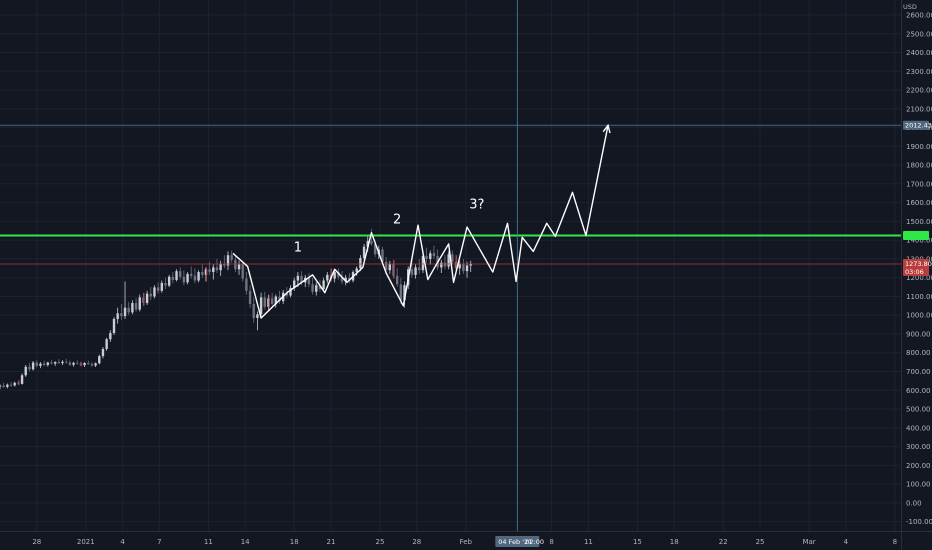 The width and height of the screenshot is (932, 550). What do you see at coordinates (918, 391) in the screenshot?
I see `y-tick-label: 600.00` at bounding box center [918, 391].